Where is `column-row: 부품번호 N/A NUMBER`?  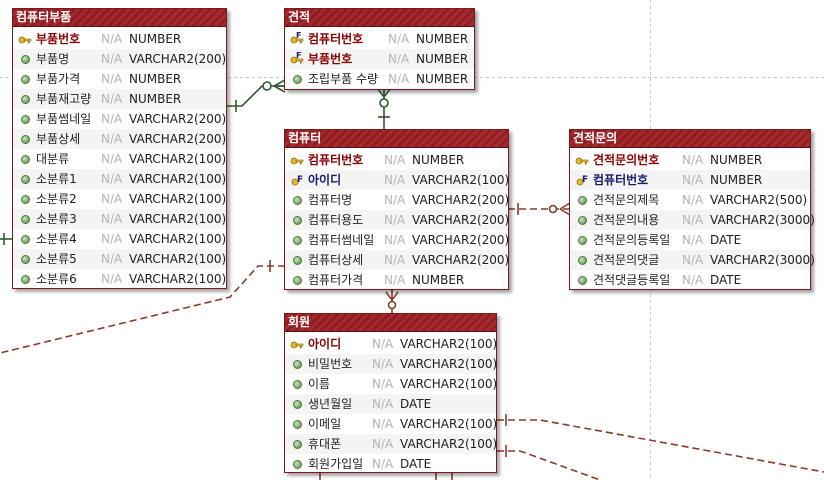
column-row: 부품번호 N/A NUMBER is located at coordinates (119, 39).